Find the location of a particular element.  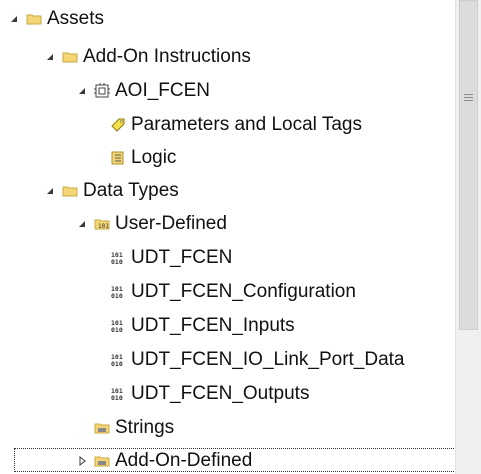

tree-node-label: Data Types is located at coordinates (131, 190).